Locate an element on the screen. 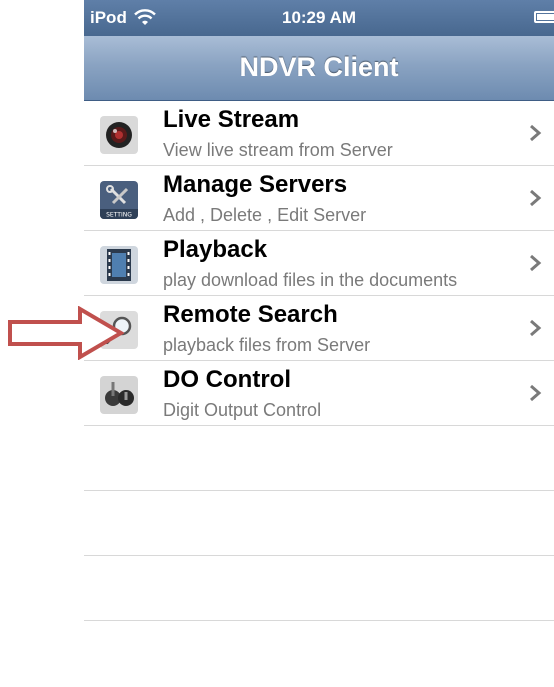  menu-item-subtitle: Digit Output Control is located at coordinates (242, 410).